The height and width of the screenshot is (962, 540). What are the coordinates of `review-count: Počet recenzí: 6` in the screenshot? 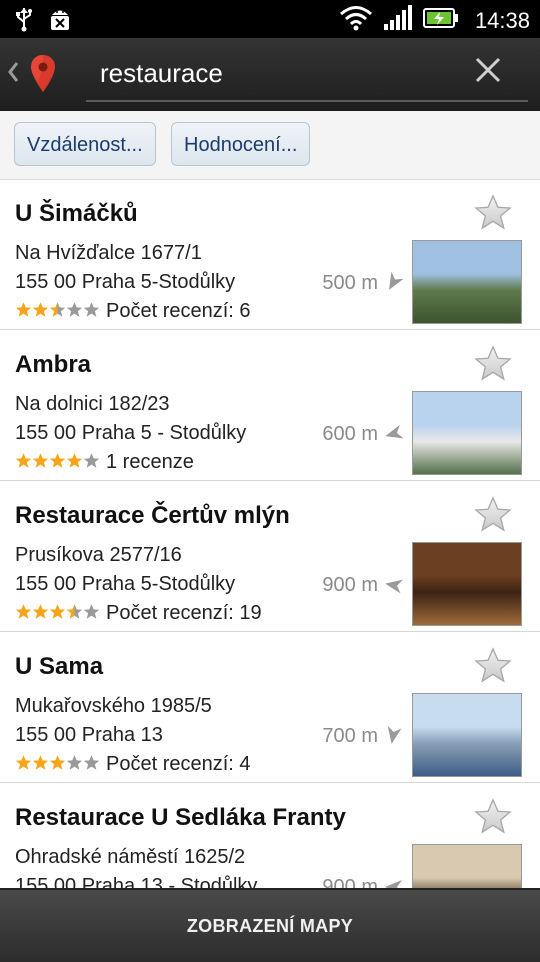 It's located at (178, 311).